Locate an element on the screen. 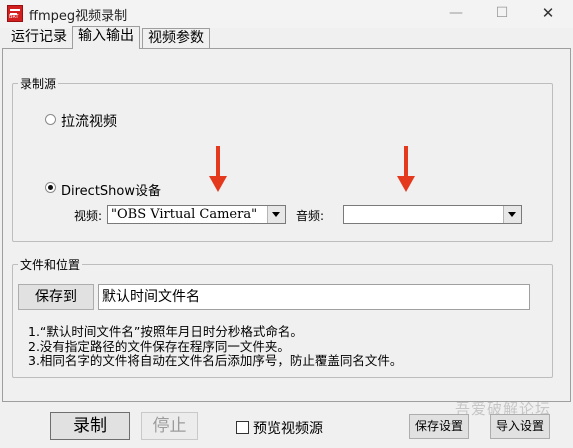 This screenshot has width=573, height=448. import-settings-button: 导入设置 is located at coordinates (520, 426).